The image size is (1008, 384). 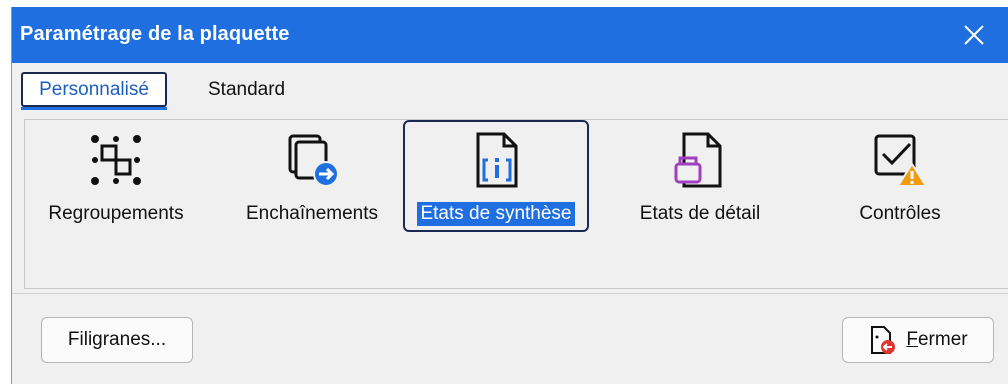 What do you see at coordinates (116, 213) in the screenshot?
I see `tool-label-regroupements: Regroupements` at bounding box center [116, 213].